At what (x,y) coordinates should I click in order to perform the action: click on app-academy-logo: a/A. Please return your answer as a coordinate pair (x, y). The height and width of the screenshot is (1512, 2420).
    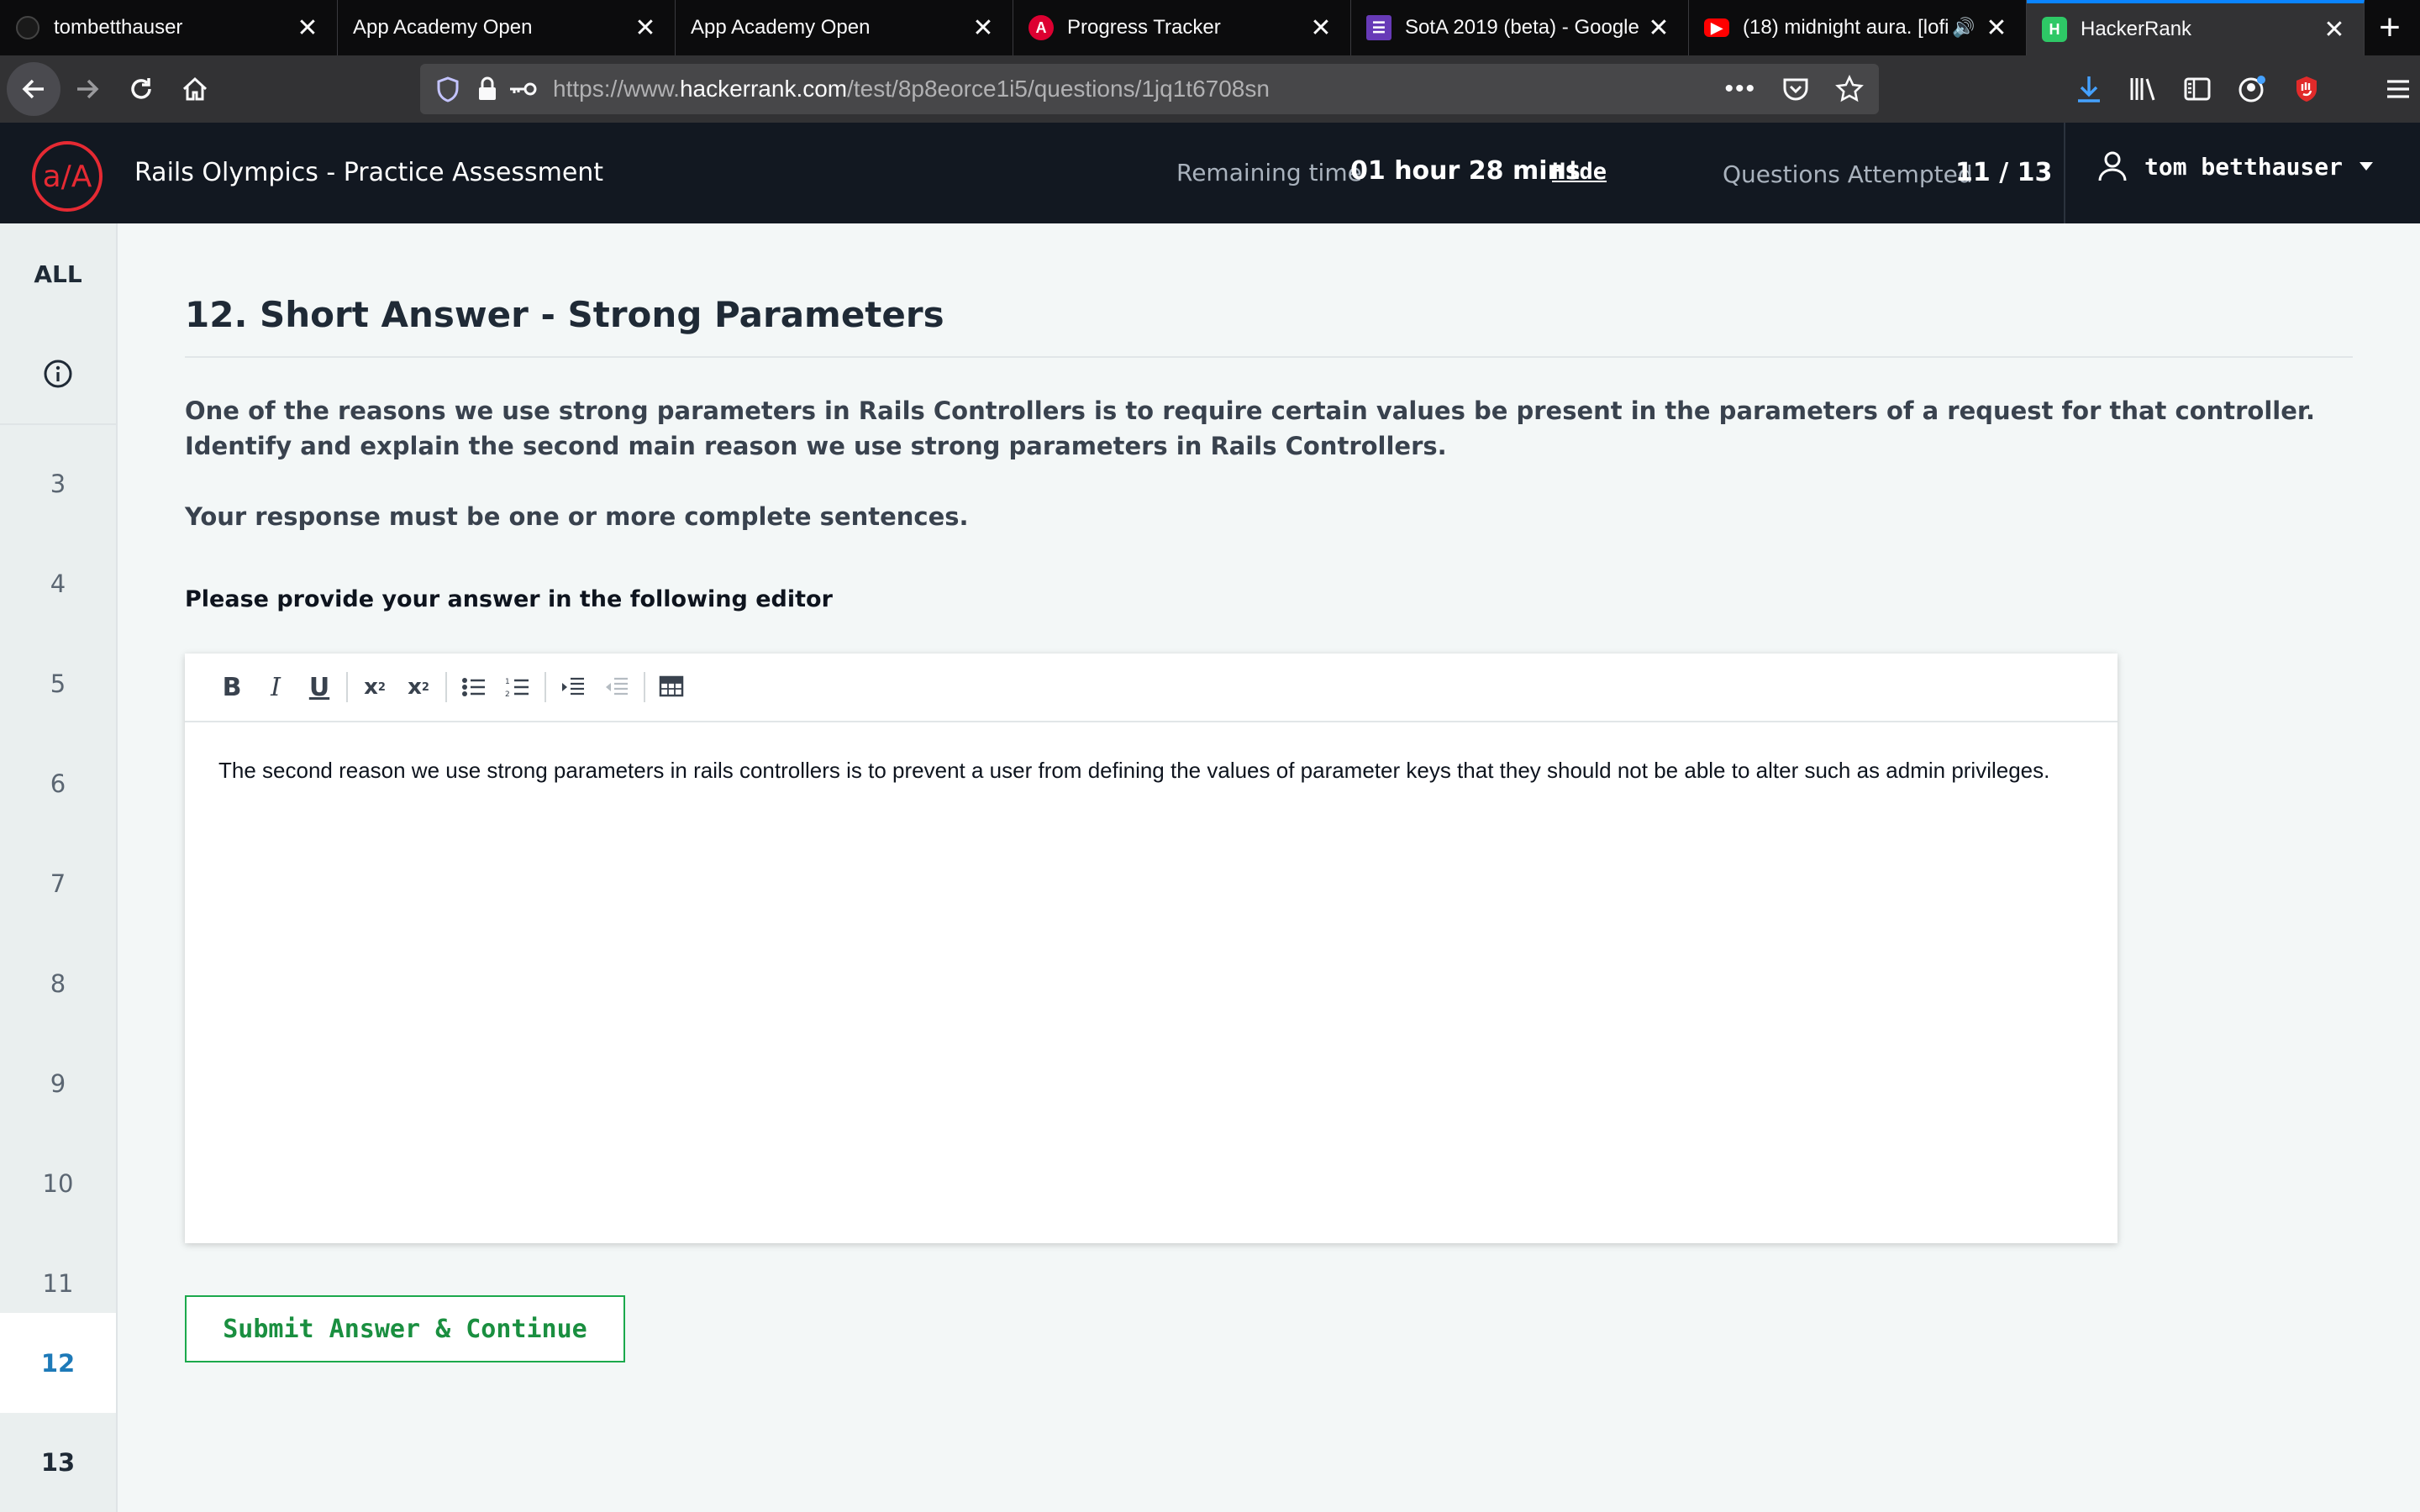
    Looking at the image, I should click on (67, 176).